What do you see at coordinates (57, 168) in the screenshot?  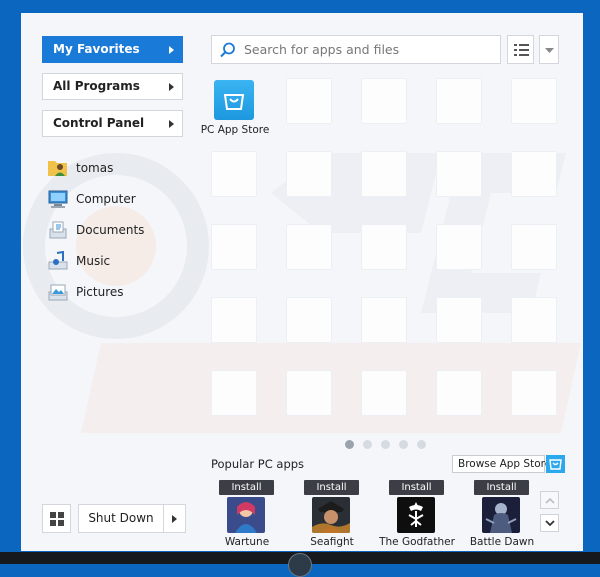 I see `user-folder-icon` at bounding box center [57, 168].